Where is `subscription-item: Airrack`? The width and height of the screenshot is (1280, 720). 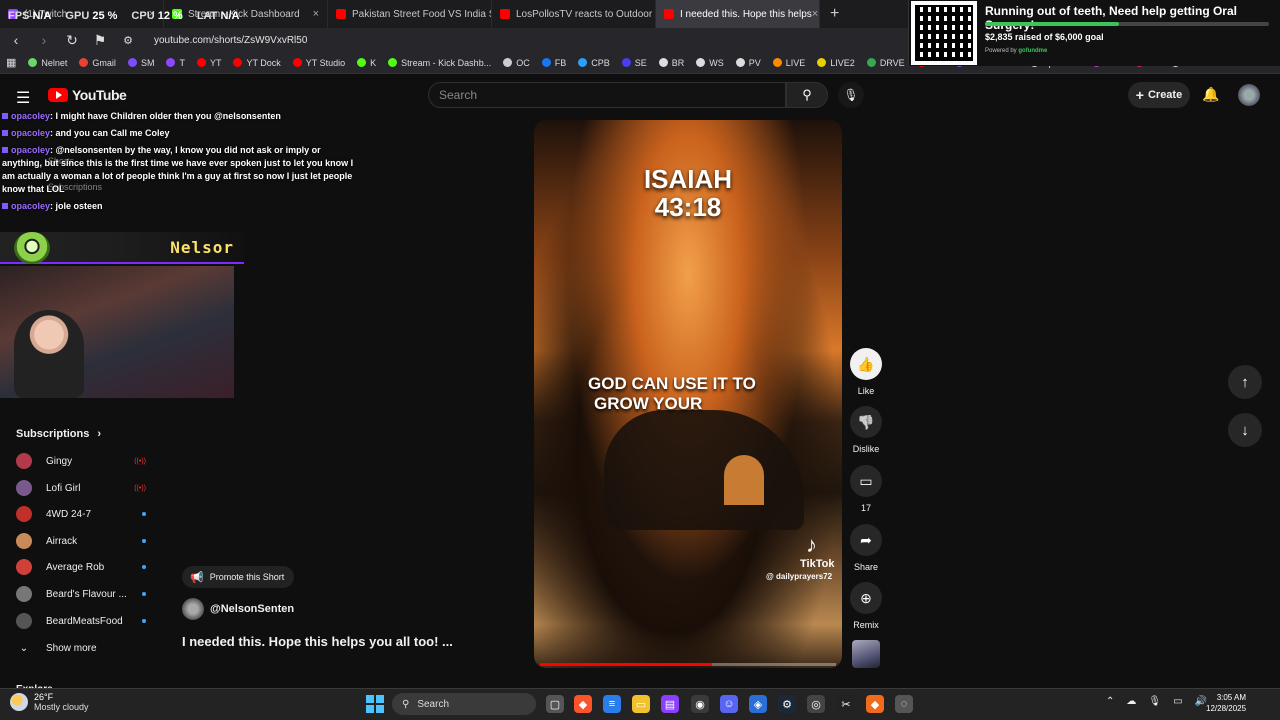
subscription-item: Airrack is located at coordinates (81, 541).